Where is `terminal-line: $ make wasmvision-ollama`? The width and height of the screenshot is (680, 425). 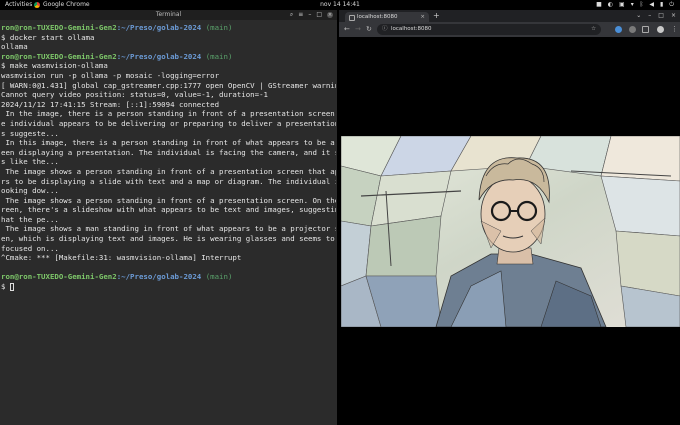 terminal-line: $ make wasmvision-ollama is located at coordinates (54, 66).